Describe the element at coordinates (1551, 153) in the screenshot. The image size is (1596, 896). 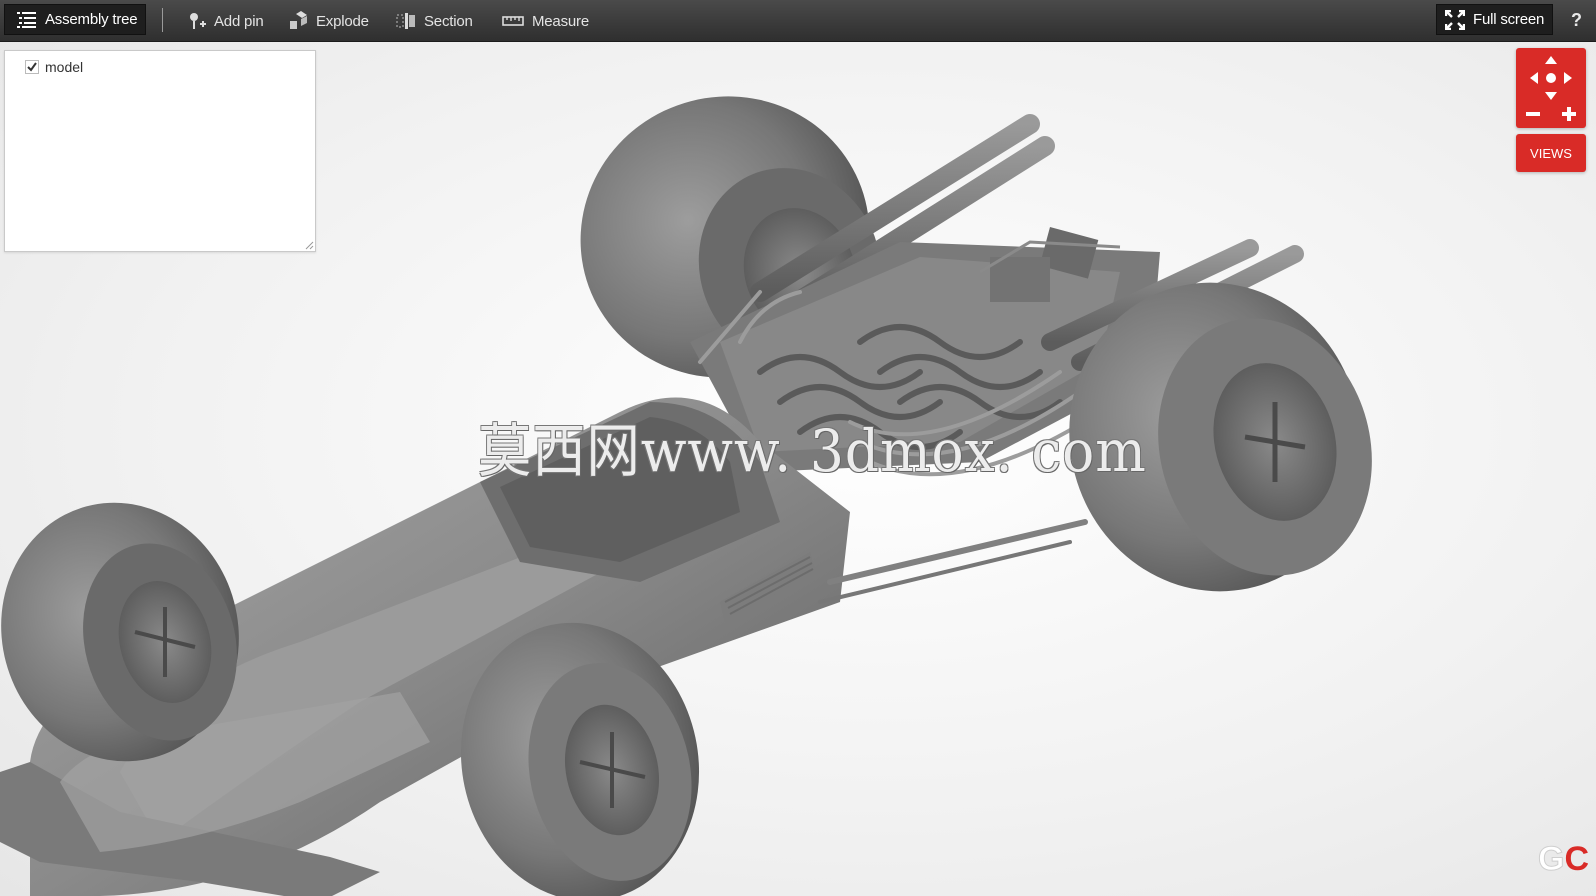
I see `views-button: VIEWS` at that location.